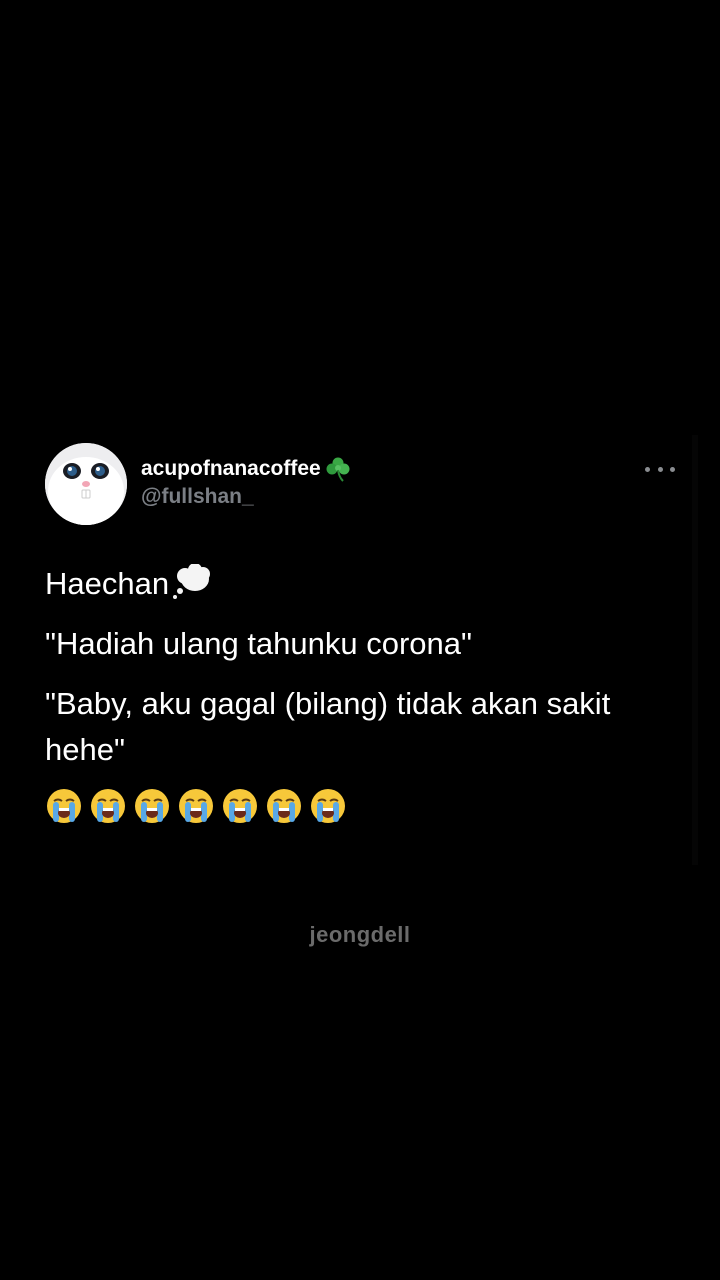  I want to click on emoji-row, so click(360, 806).